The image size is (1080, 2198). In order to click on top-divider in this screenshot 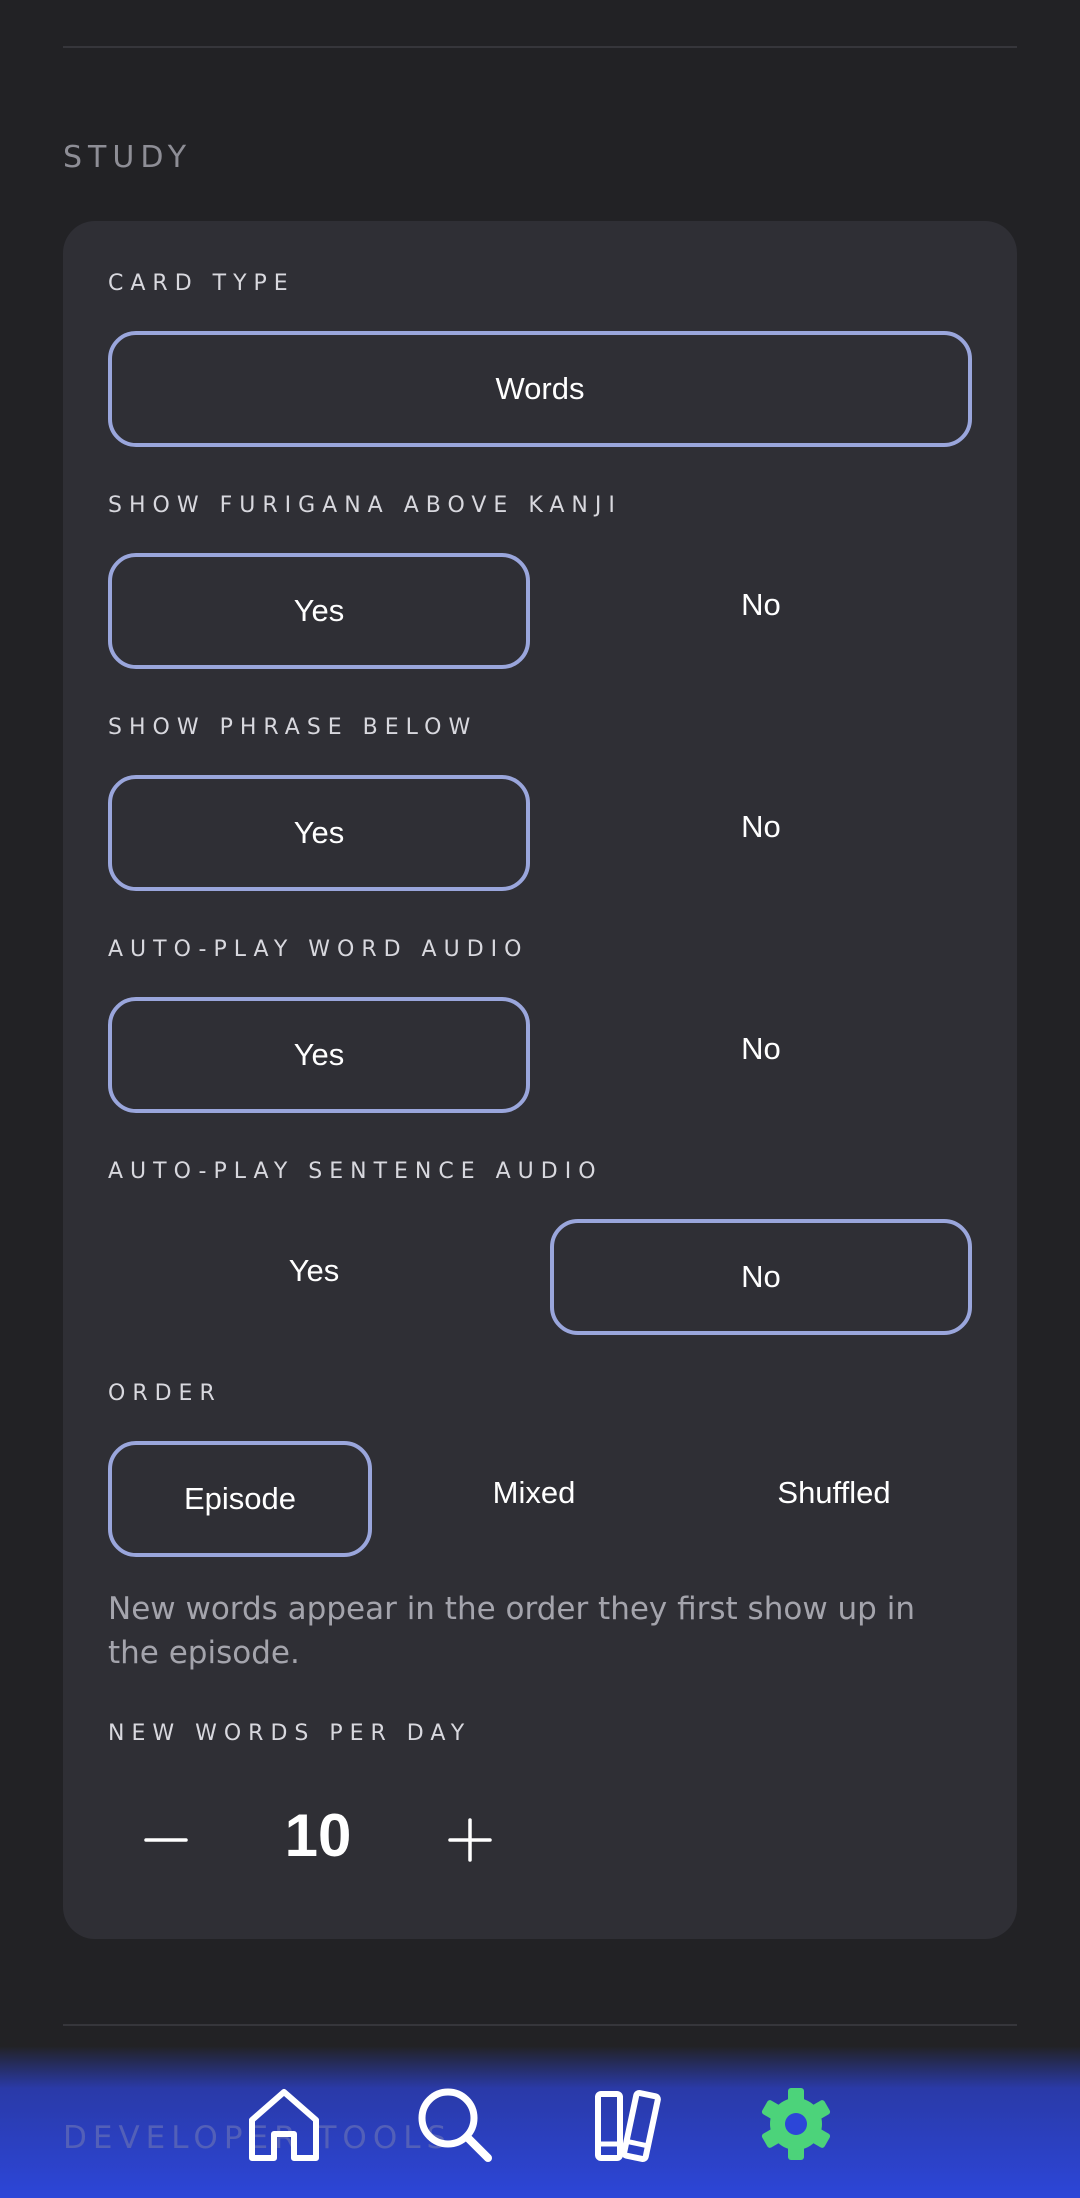, I will do `click(540, 47)`.